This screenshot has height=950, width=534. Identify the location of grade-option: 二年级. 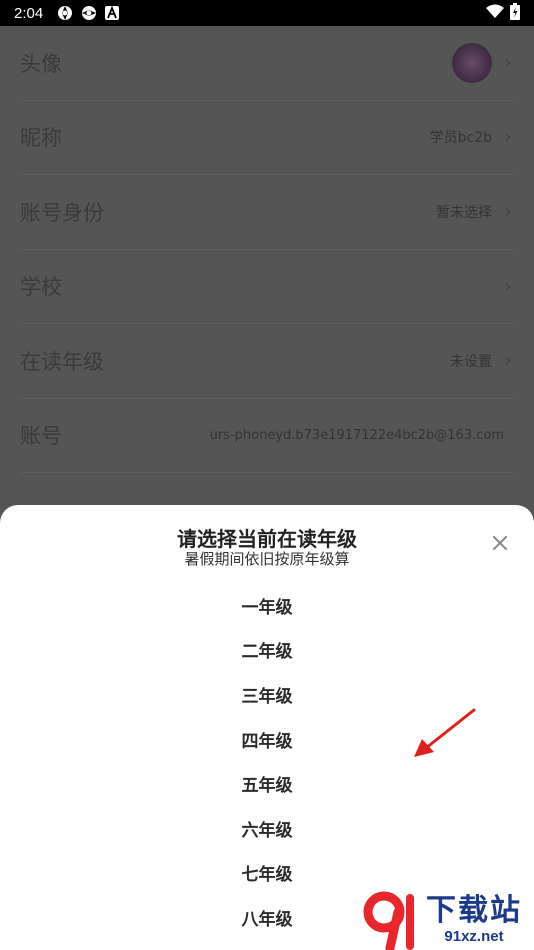
(267, 650).